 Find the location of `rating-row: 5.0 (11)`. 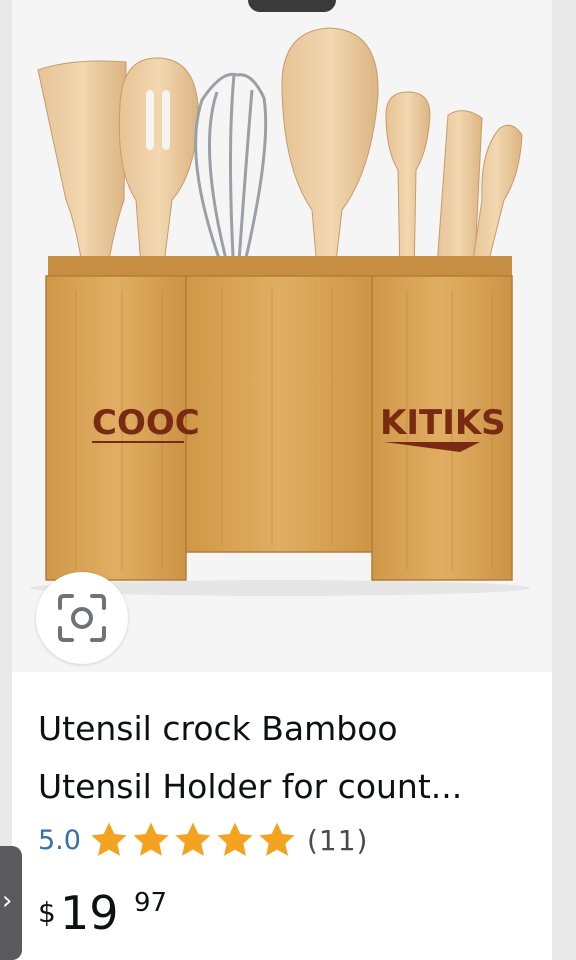

rating-row: 5.0 (11) is located at coordinates (203, 840).